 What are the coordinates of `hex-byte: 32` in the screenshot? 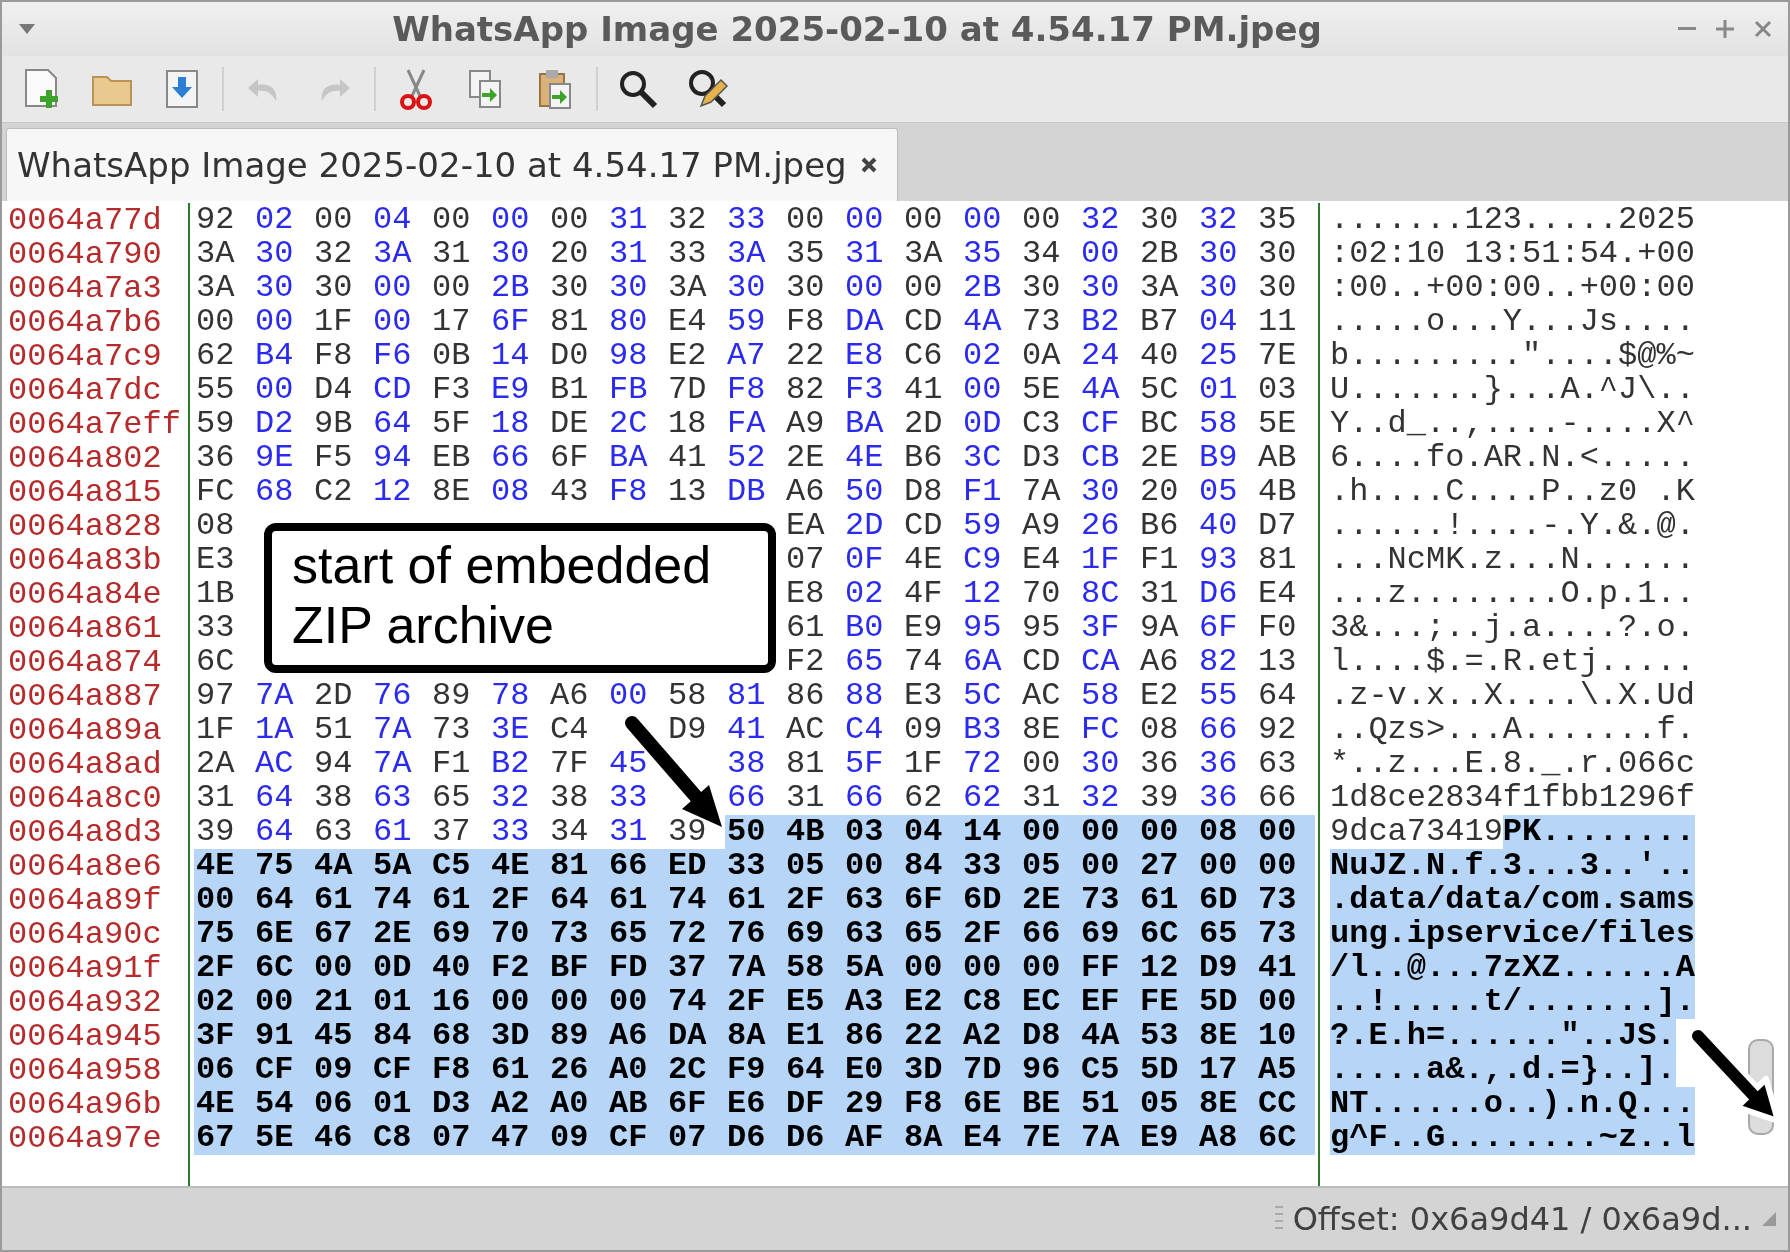 It's located at (687, 220).